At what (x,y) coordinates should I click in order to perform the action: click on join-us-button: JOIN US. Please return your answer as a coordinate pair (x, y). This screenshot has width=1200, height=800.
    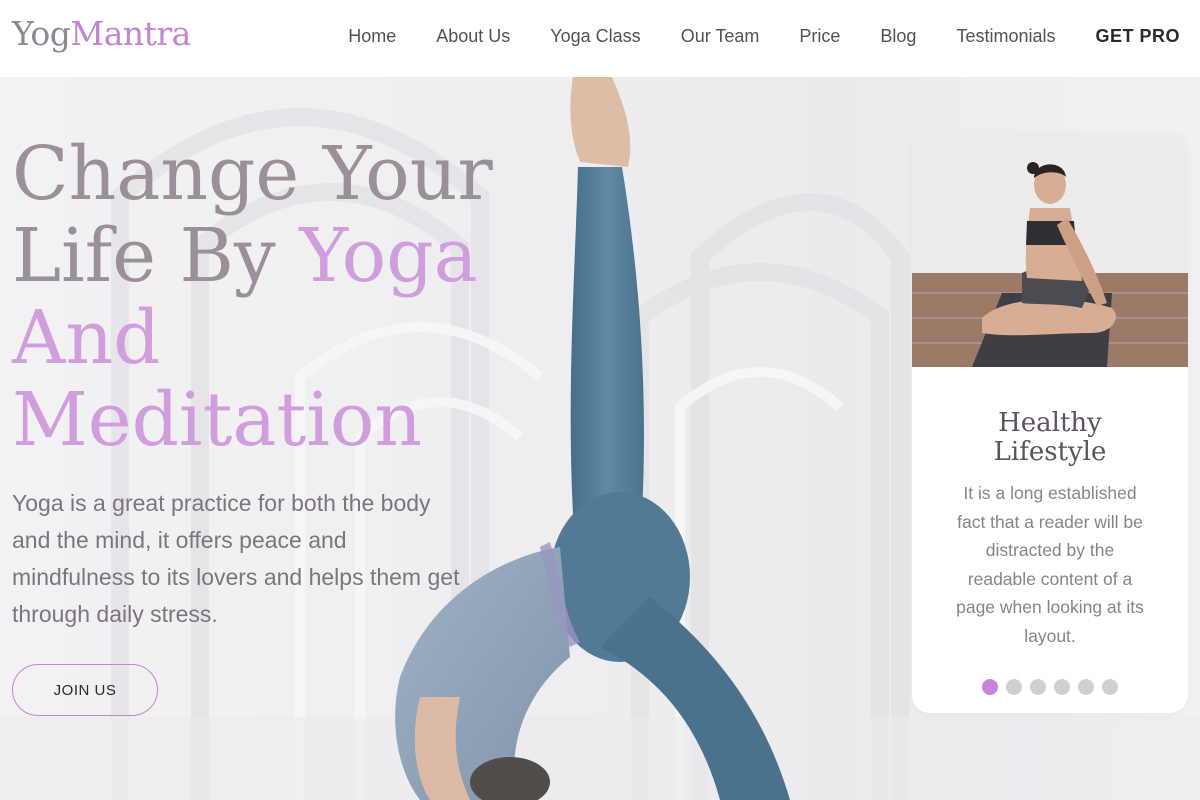
    Looking at the image, I should click on (85, 690).